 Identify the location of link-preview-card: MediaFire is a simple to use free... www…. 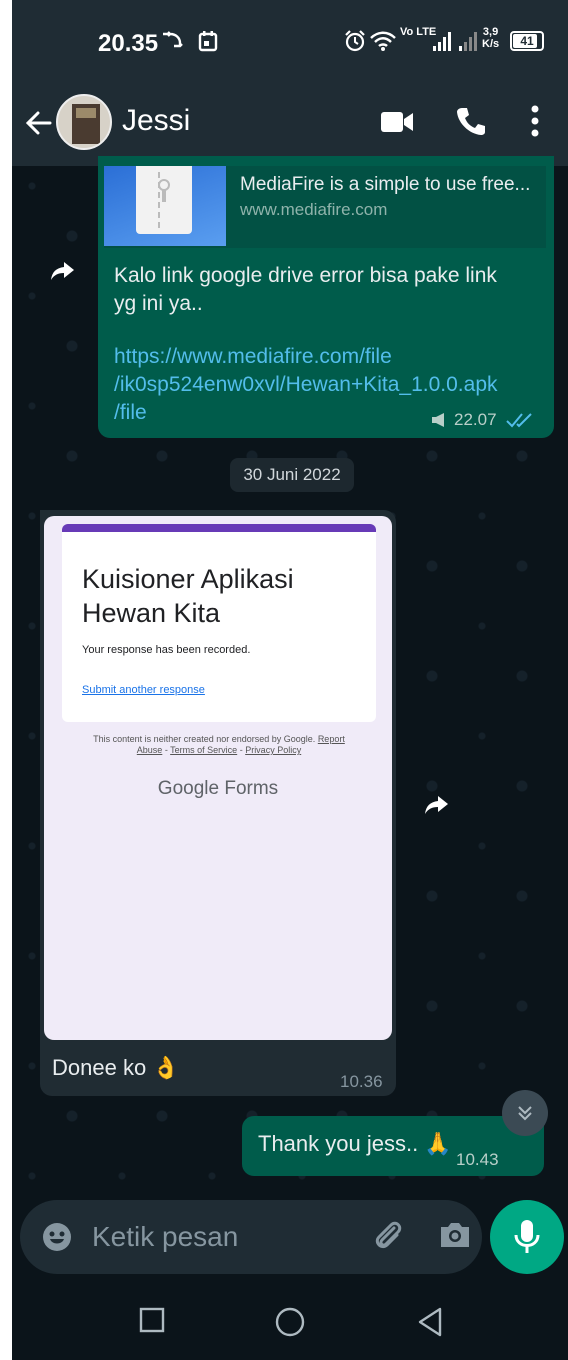
(325, 207).